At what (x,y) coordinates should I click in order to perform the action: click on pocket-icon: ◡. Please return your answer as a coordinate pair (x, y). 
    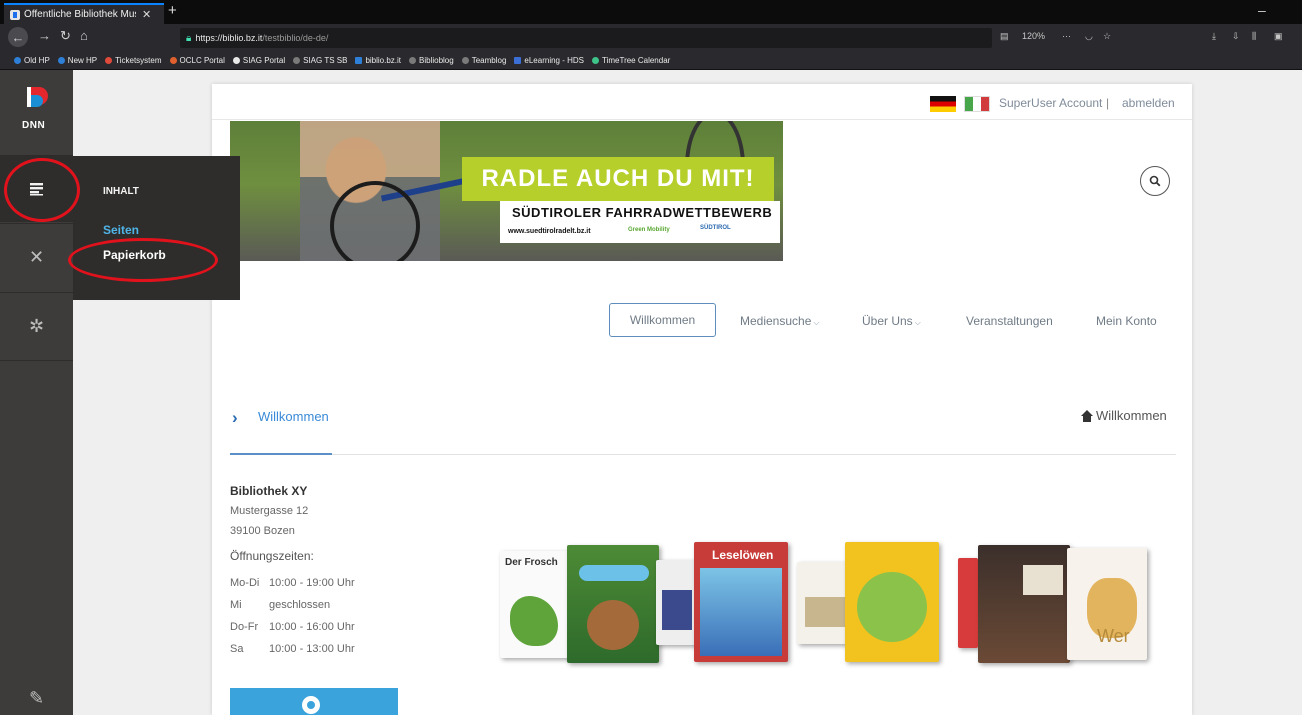
    Looking at the image, I should click on (1089, 36).